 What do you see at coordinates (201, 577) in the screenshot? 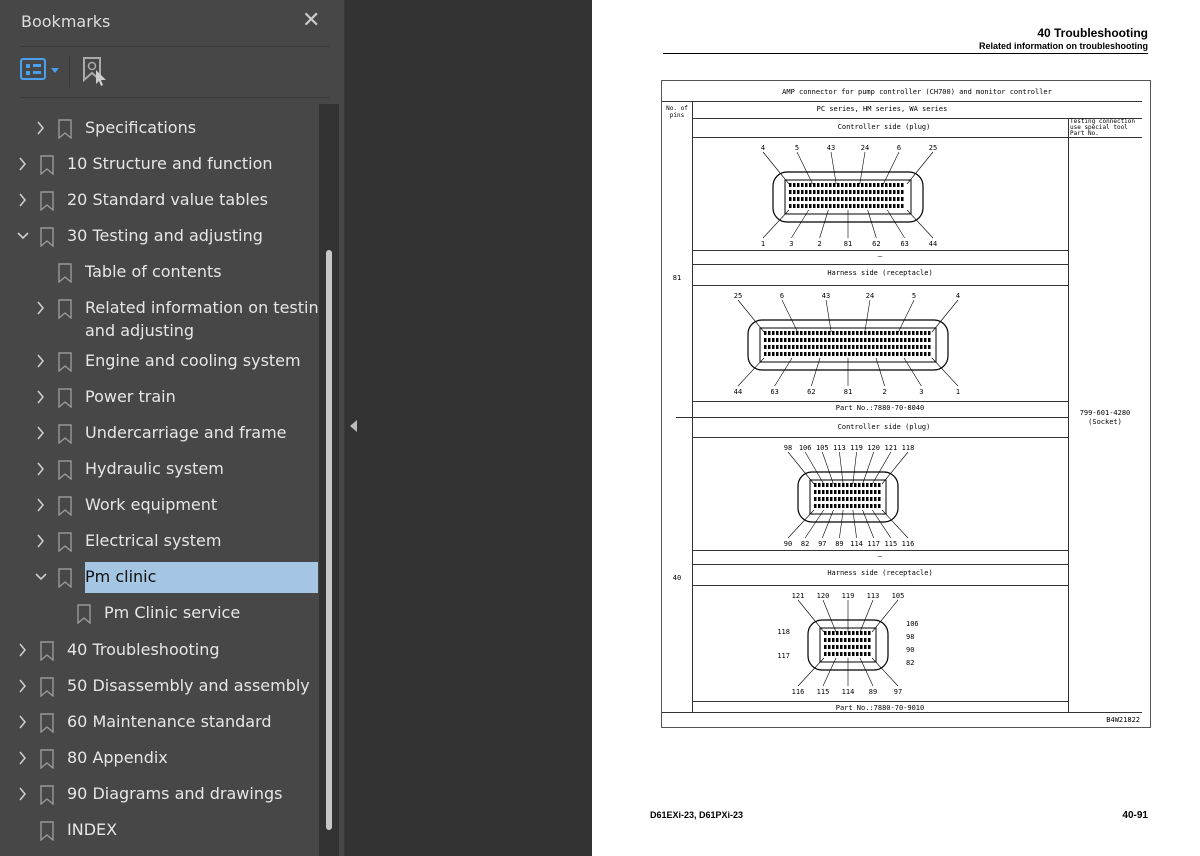
I see `bookmark-label: Pm clinic` at bounding box center [201, 577].